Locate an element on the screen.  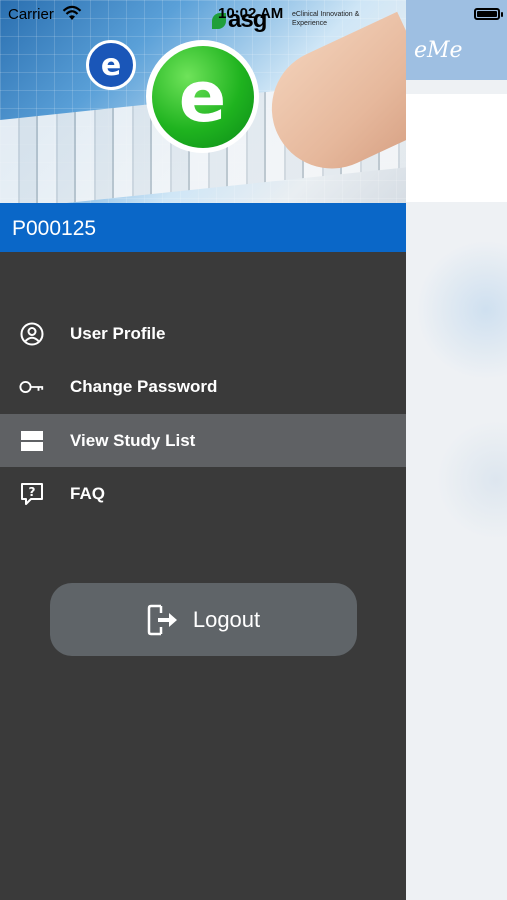
battery-icon is located at coordinates (488, 14).